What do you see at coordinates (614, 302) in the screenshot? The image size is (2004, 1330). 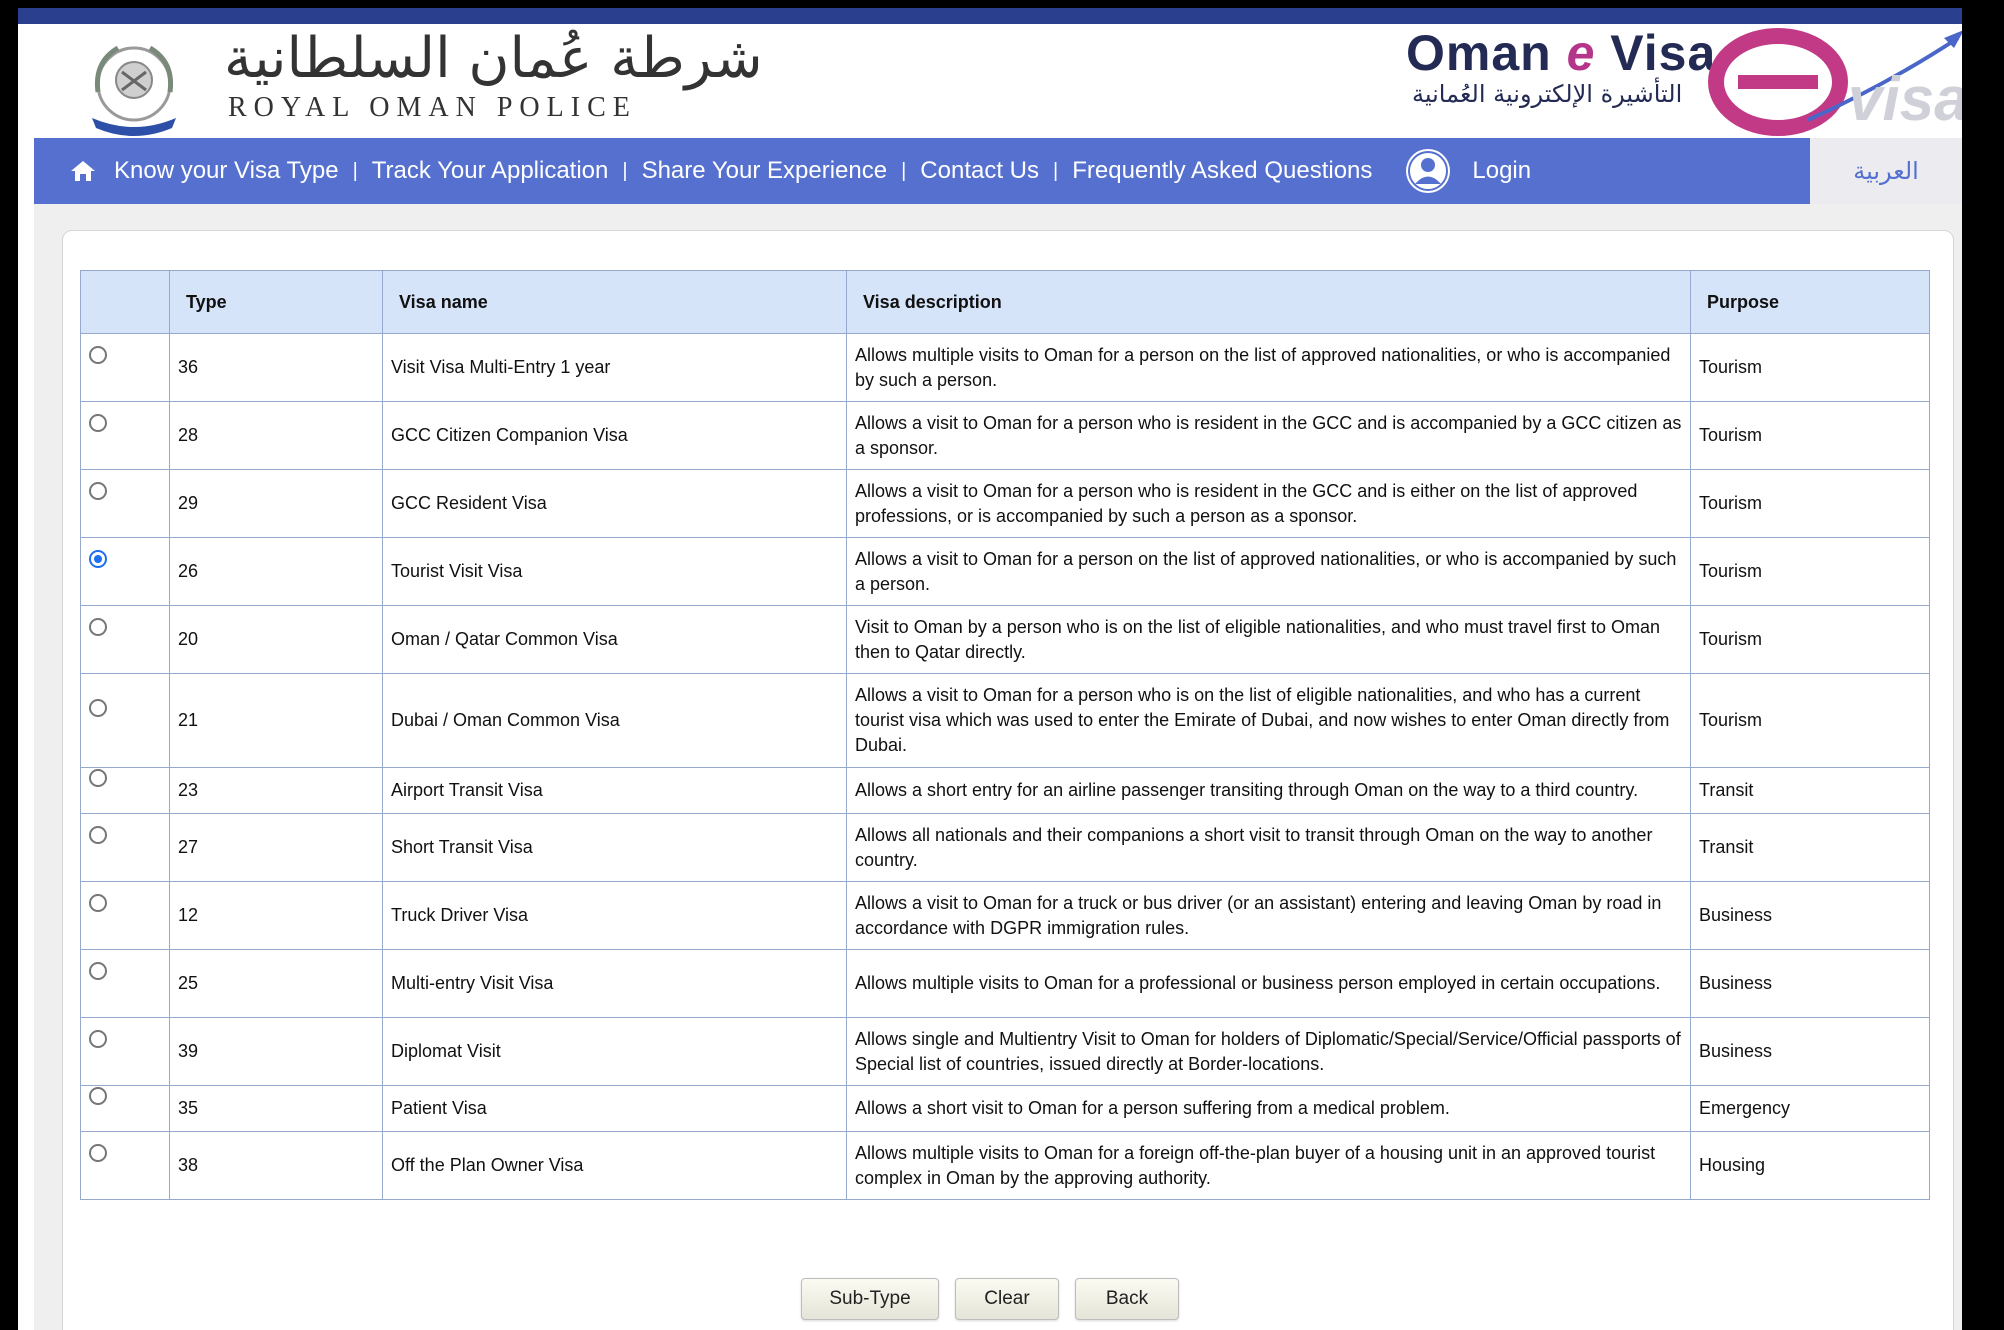 I see `header-visa-name: Visa name` at bounding box center [614, 302].